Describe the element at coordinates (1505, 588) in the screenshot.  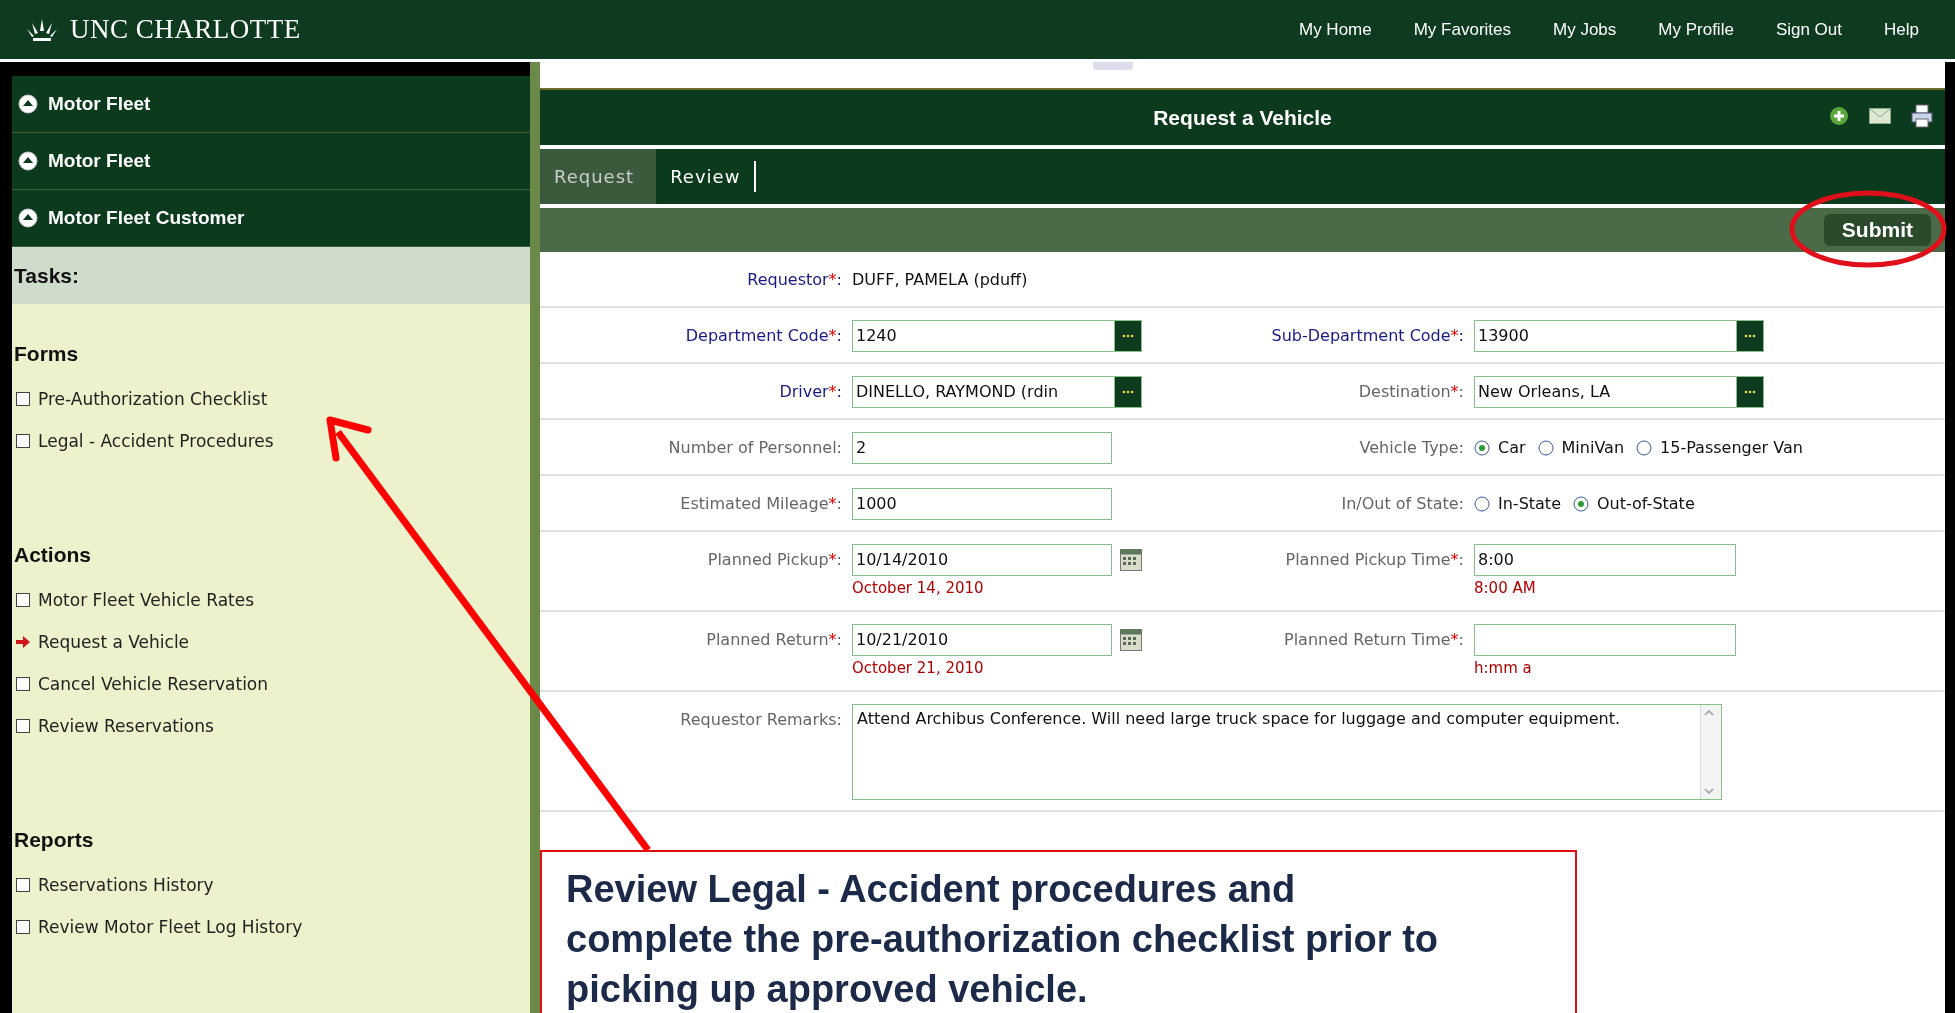
I see `field-hint: 8:00 AM` at that location.